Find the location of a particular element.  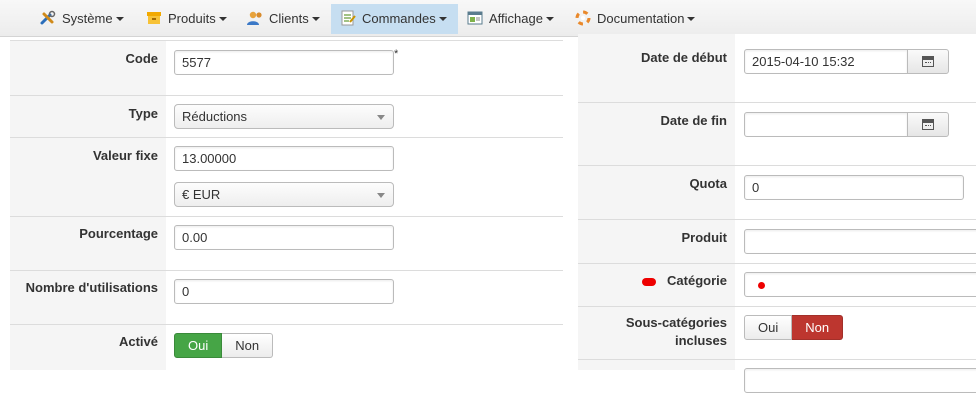

tools-icon is located at coordinates (48, 17).